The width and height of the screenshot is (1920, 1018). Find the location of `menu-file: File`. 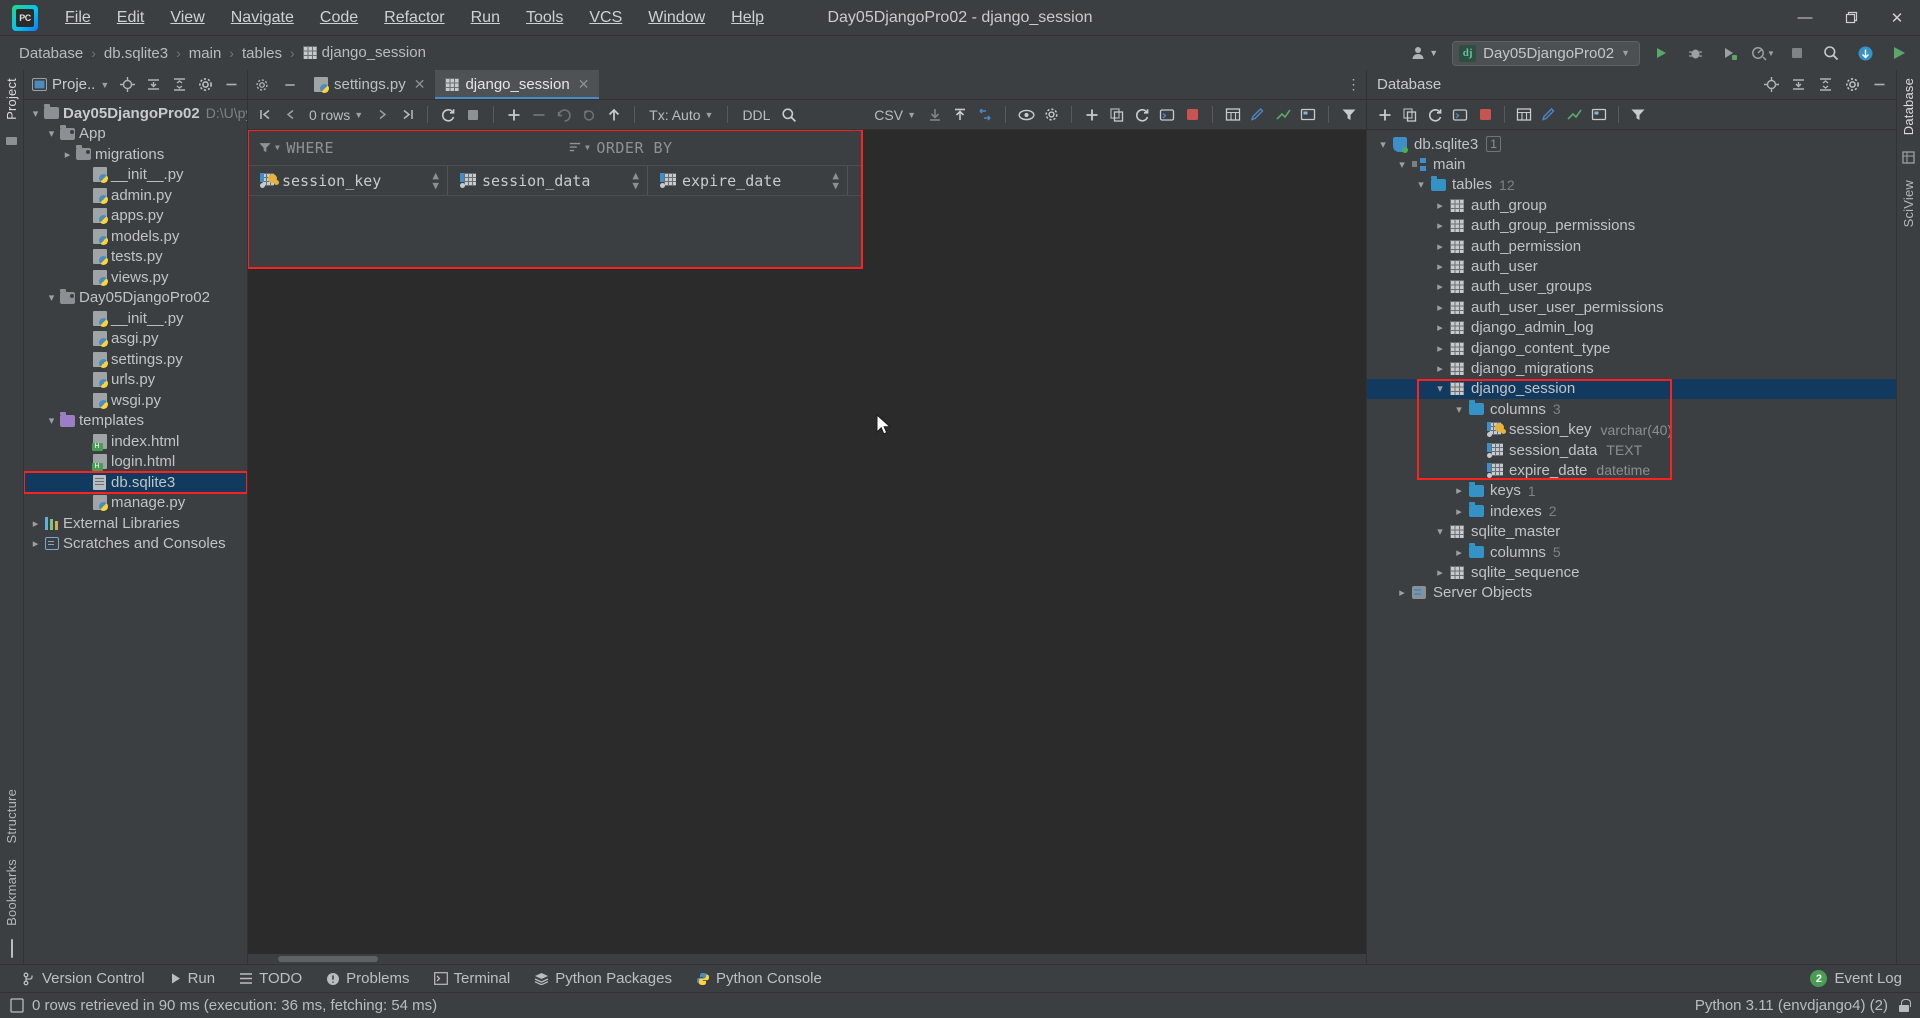

menu-file: File is located at coordinates (78, 18).